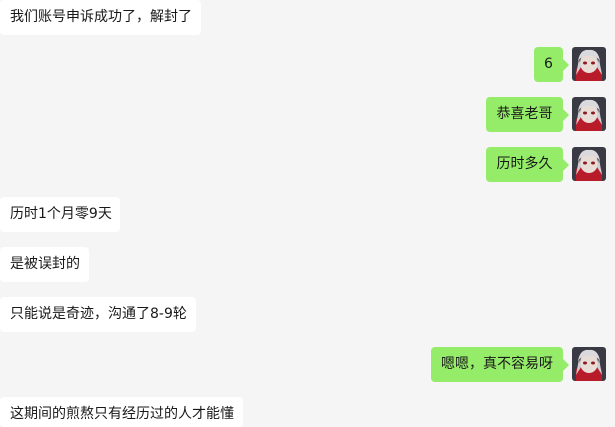 Image resolution: width=615 pixels, height=427 pixels. I want to click on message-bubble: 我们账号申诉成功了，解封了, so click(100, 17).